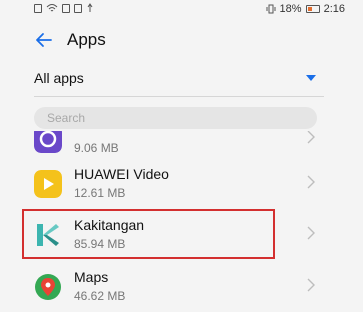  What do you see at coordinates (48, 142) in the screenshot?
I see `partial-app-icon` at bounding box center [48, 142].